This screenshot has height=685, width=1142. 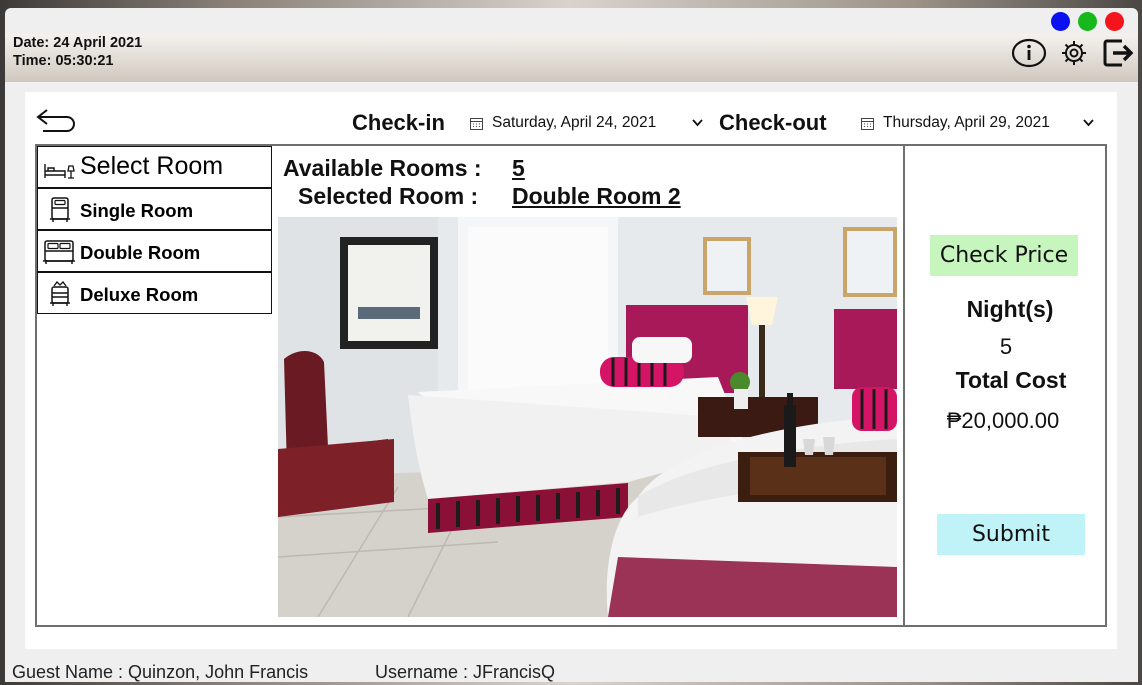 What do you see at coordinates (1029, 53) in the screenshot?
I see `info-icon` at bounding box center [1029, 53].